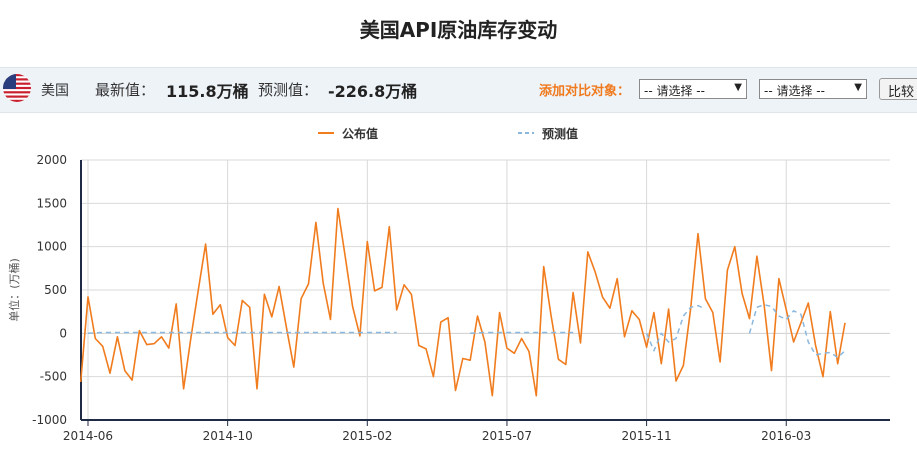  What do you see at coordinates (88, 436) in the screenshot?
I see `x-tick-label: 2014-06` at bounding box center [88, 436].